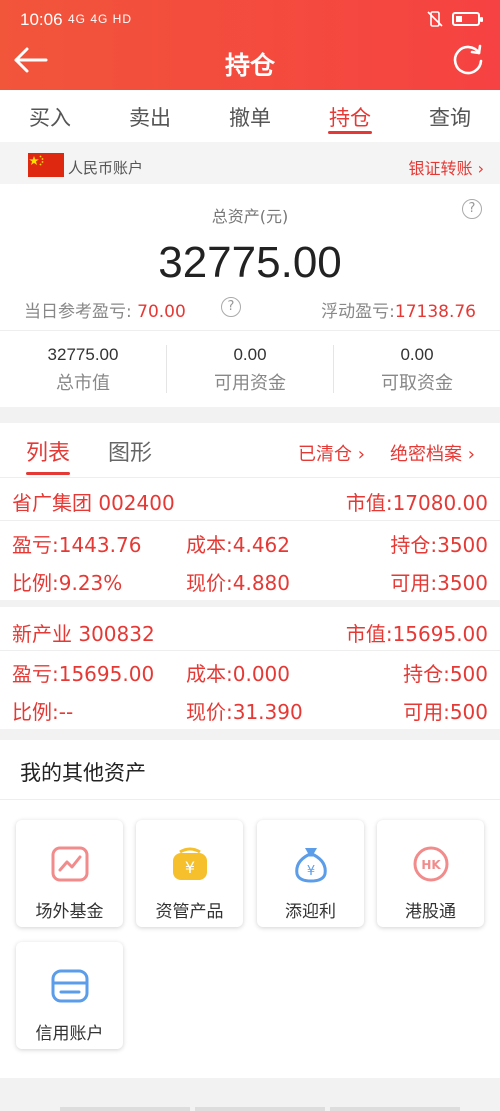 This screenshot has height=1111, width=500. Describe the element at coordinates (46, 165) in the screenshot. I see `china-flag-icon` at that location.